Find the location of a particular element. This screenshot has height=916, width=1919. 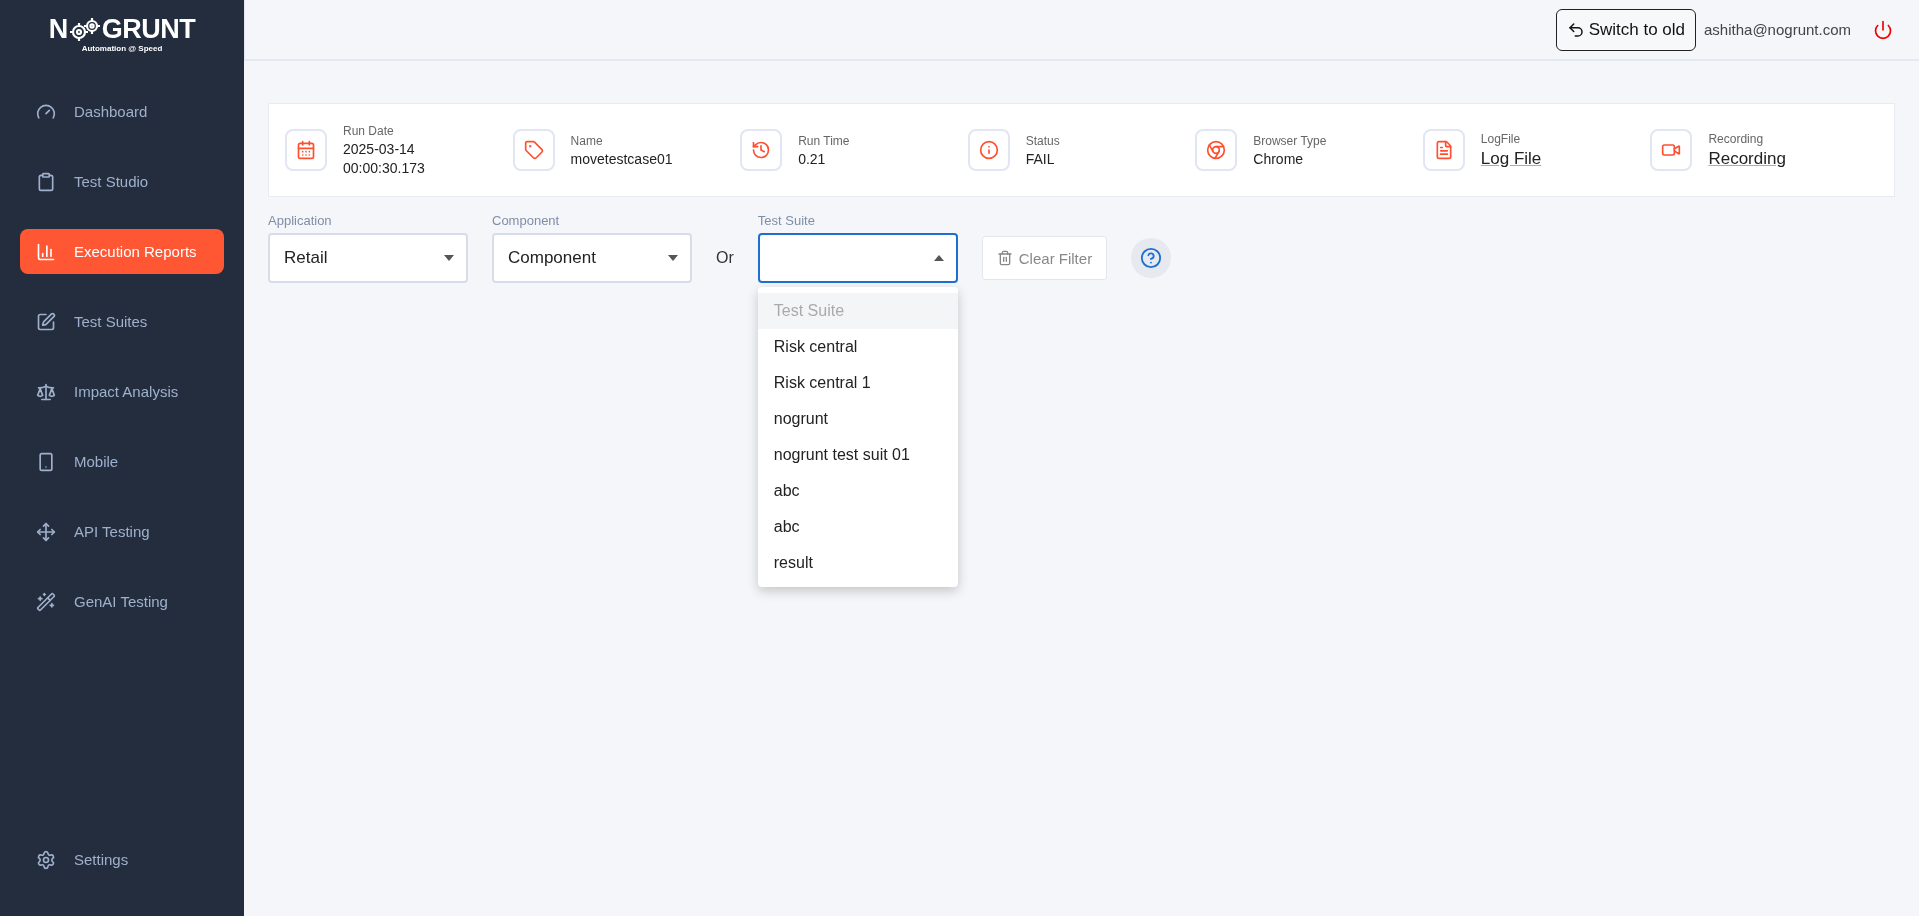

file-link: Recording is located at coordinates (1747, 158).